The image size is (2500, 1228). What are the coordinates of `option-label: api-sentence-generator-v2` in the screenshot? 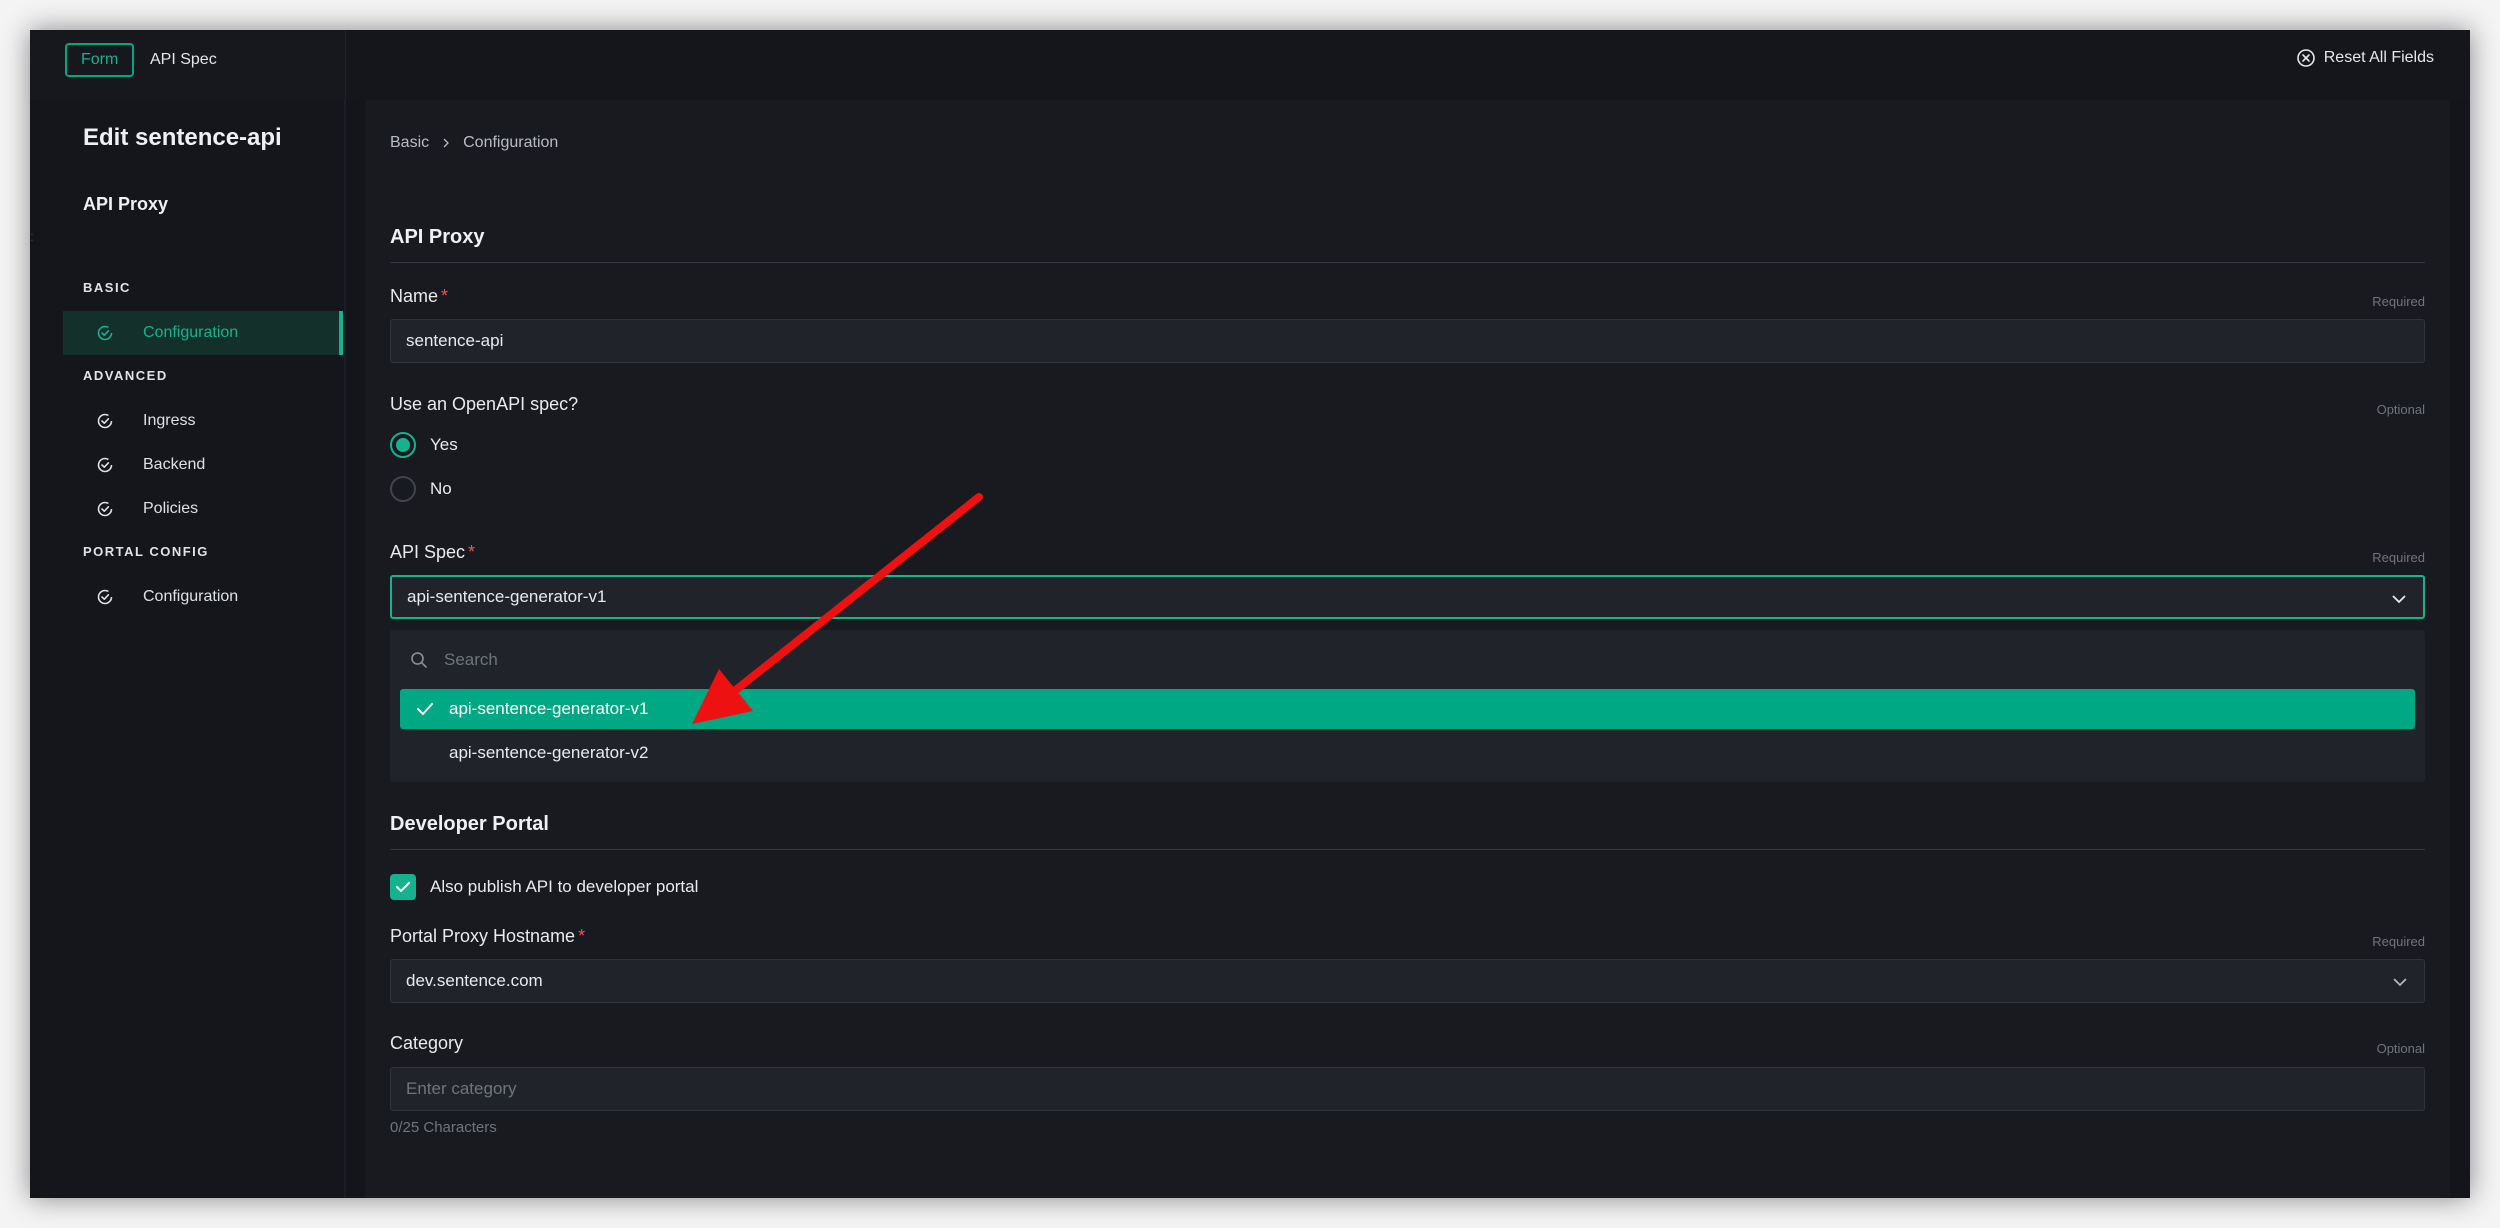 It's located at (549, 752).